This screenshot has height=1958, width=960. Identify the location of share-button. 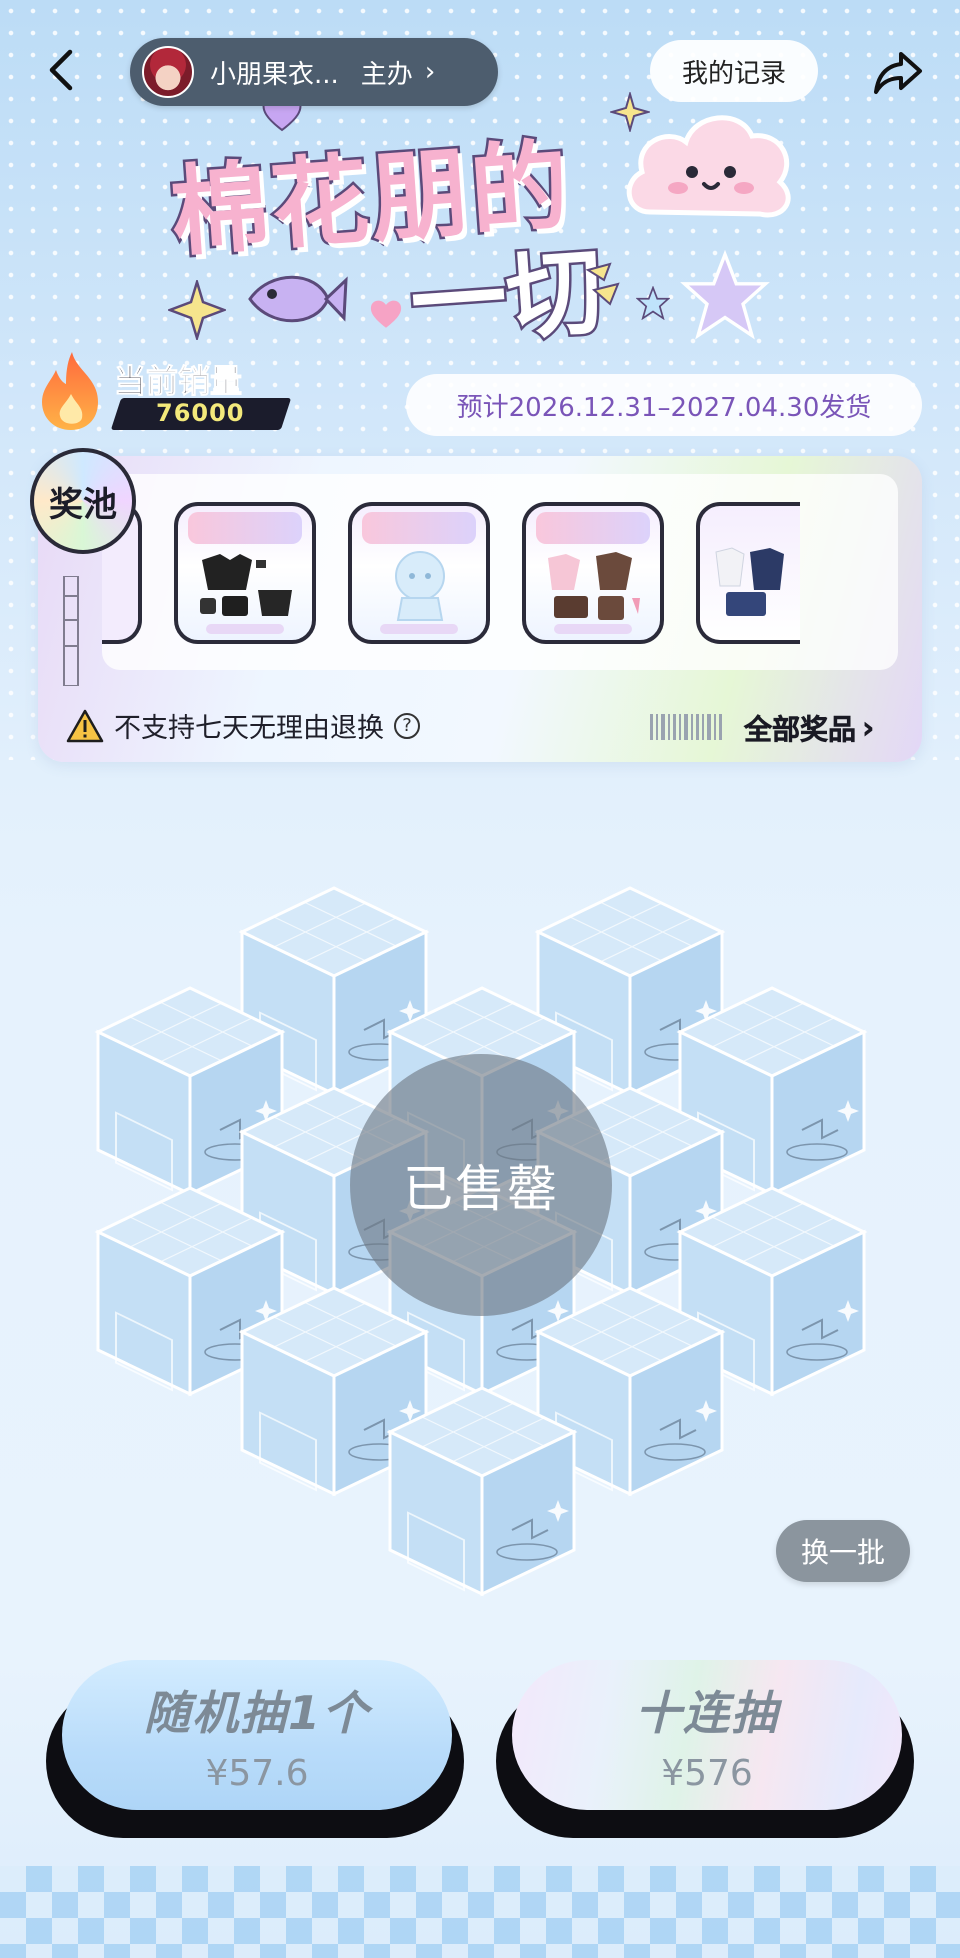
(898, 72).